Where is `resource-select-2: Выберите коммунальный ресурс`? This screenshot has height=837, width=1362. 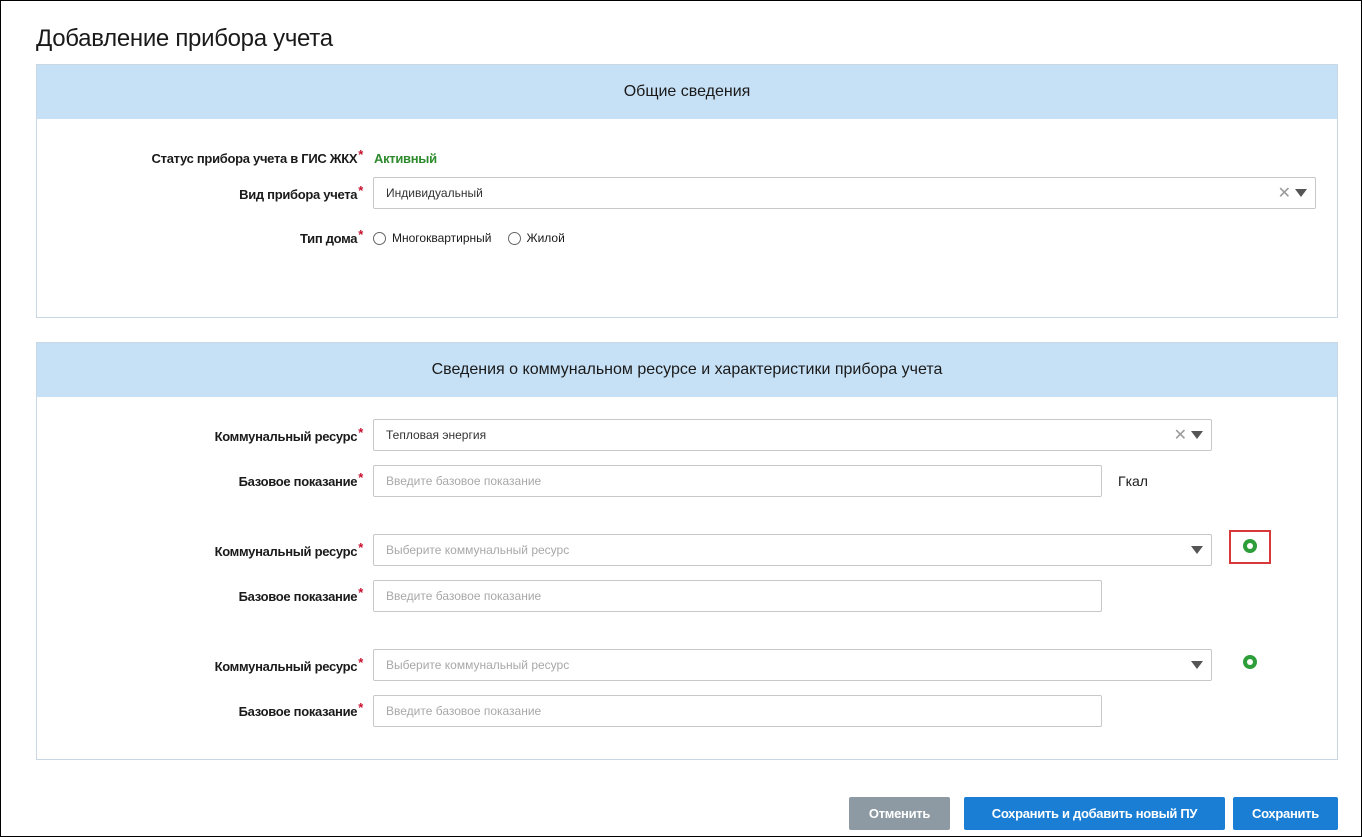 resource-select-2: Выберите коммунальный ресурс is located at coordinates (792, 550).